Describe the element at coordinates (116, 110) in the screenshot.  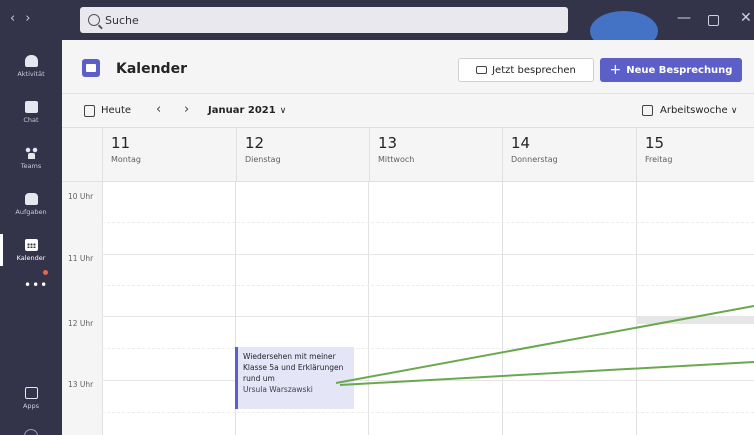
I see `today-button: Heute` at that location.